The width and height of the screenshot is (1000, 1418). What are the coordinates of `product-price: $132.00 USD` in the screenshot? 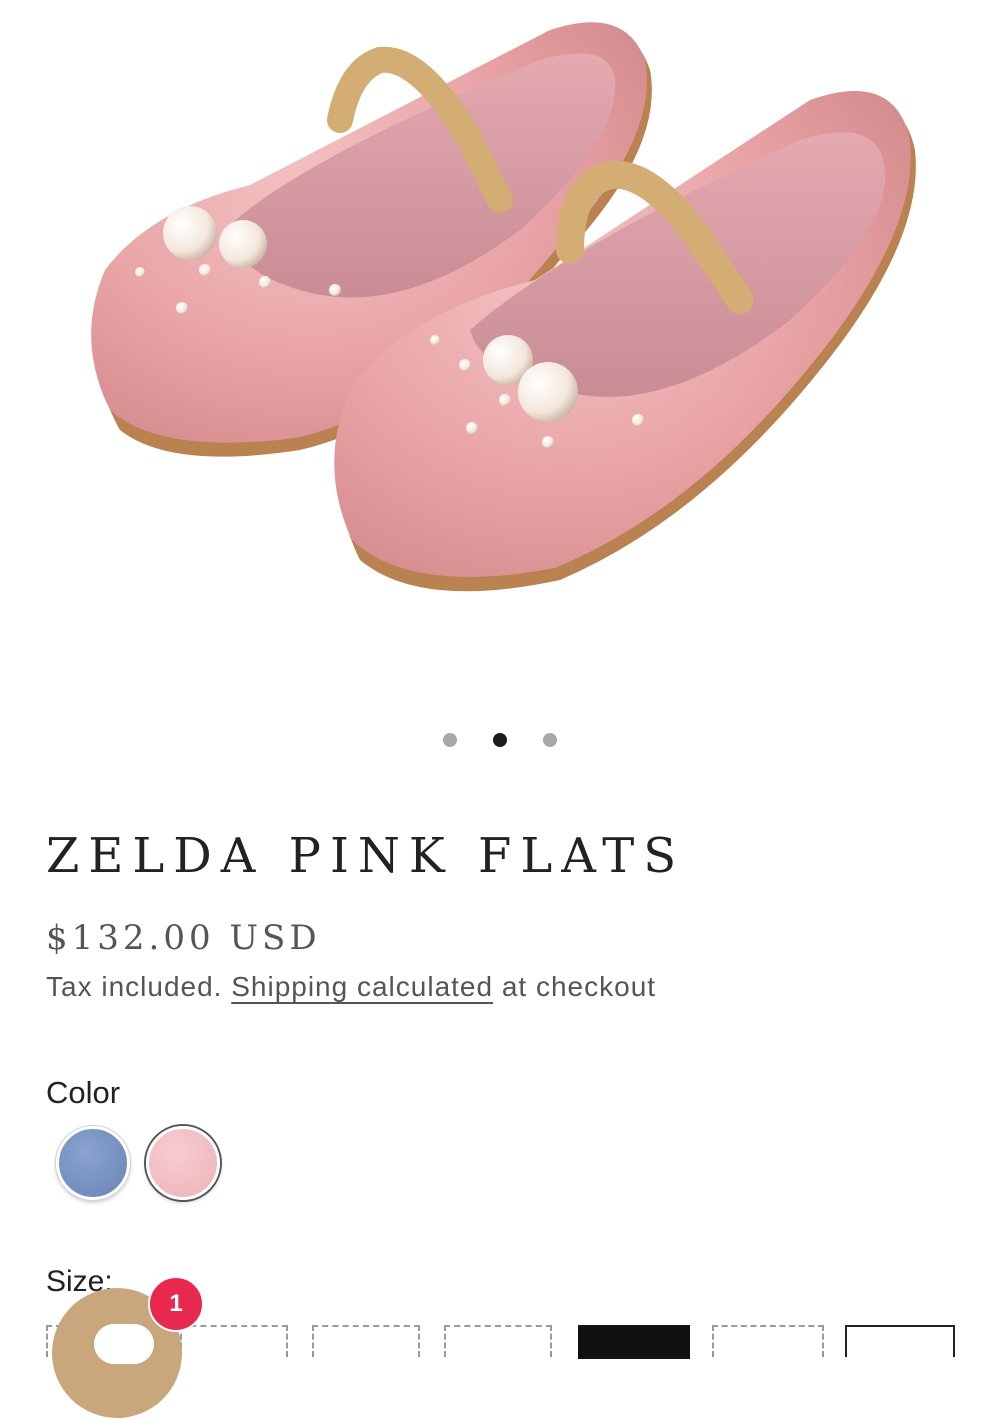 It's located at (183, 938).